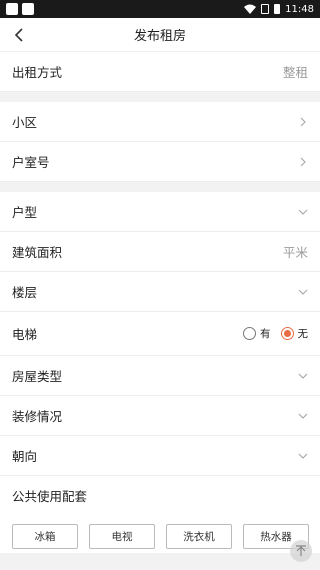 Image resolution: width=320 pixels, height=570 pixels. Describe the element at coordinates (25, 212) in the screenshot. I see `layout-label: 户型` at that location.